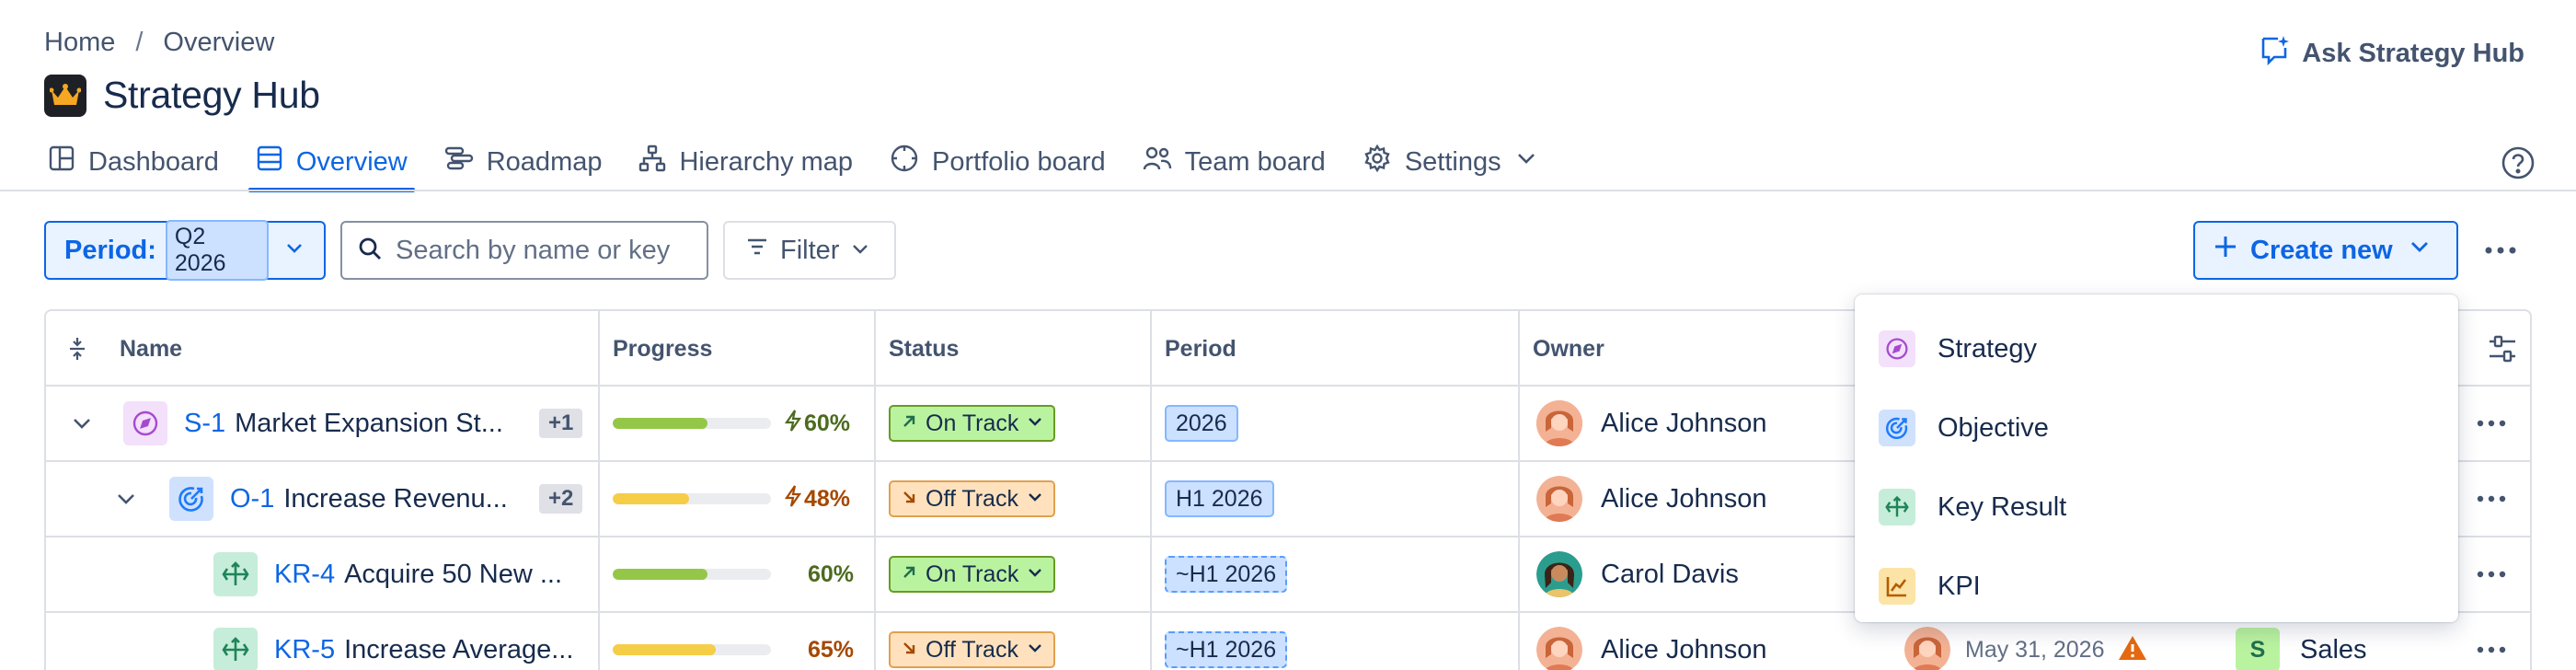  What do you see at coordinates (1193, 349) in the screenshot?
I see `column-header-period: Period` at bounding box center [1193, 349].